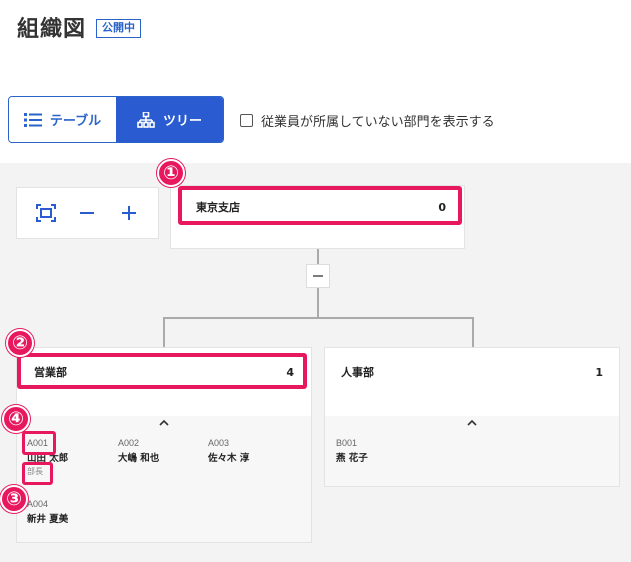  I want to click on callout-number: ④, so click(16, 419).